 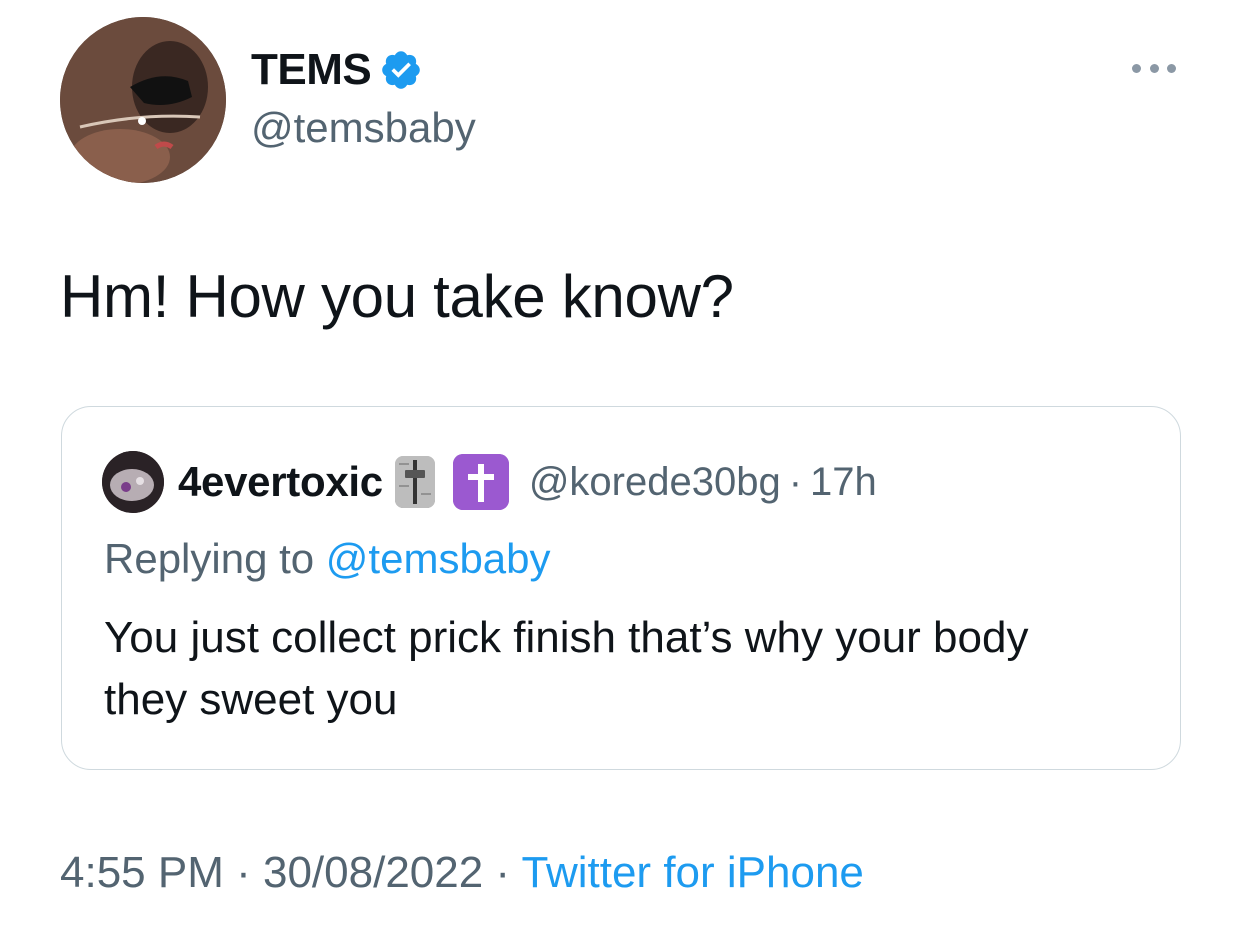 I want to click on tweet-source-link: Twitter for iPhone, so click(x=693, y=872).